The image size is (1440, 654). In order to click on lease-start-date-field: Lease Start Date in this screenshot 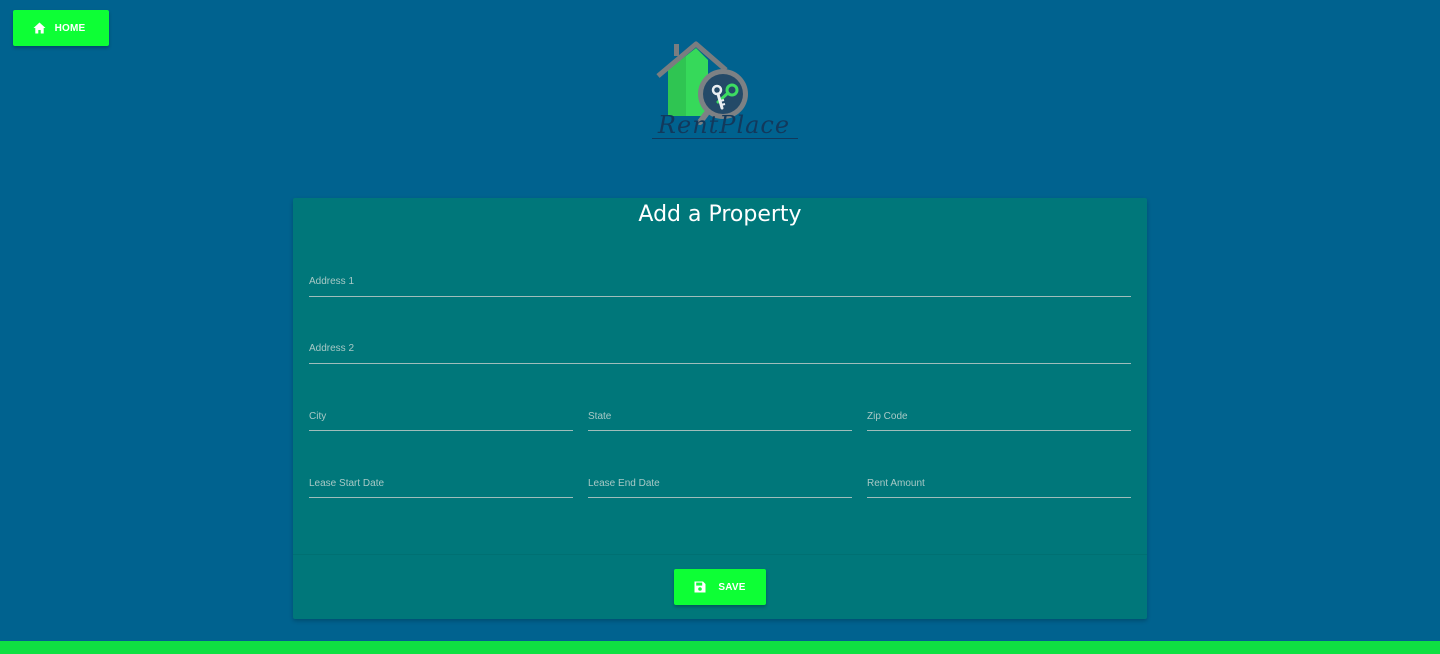, I will do `click(441, 483)`.